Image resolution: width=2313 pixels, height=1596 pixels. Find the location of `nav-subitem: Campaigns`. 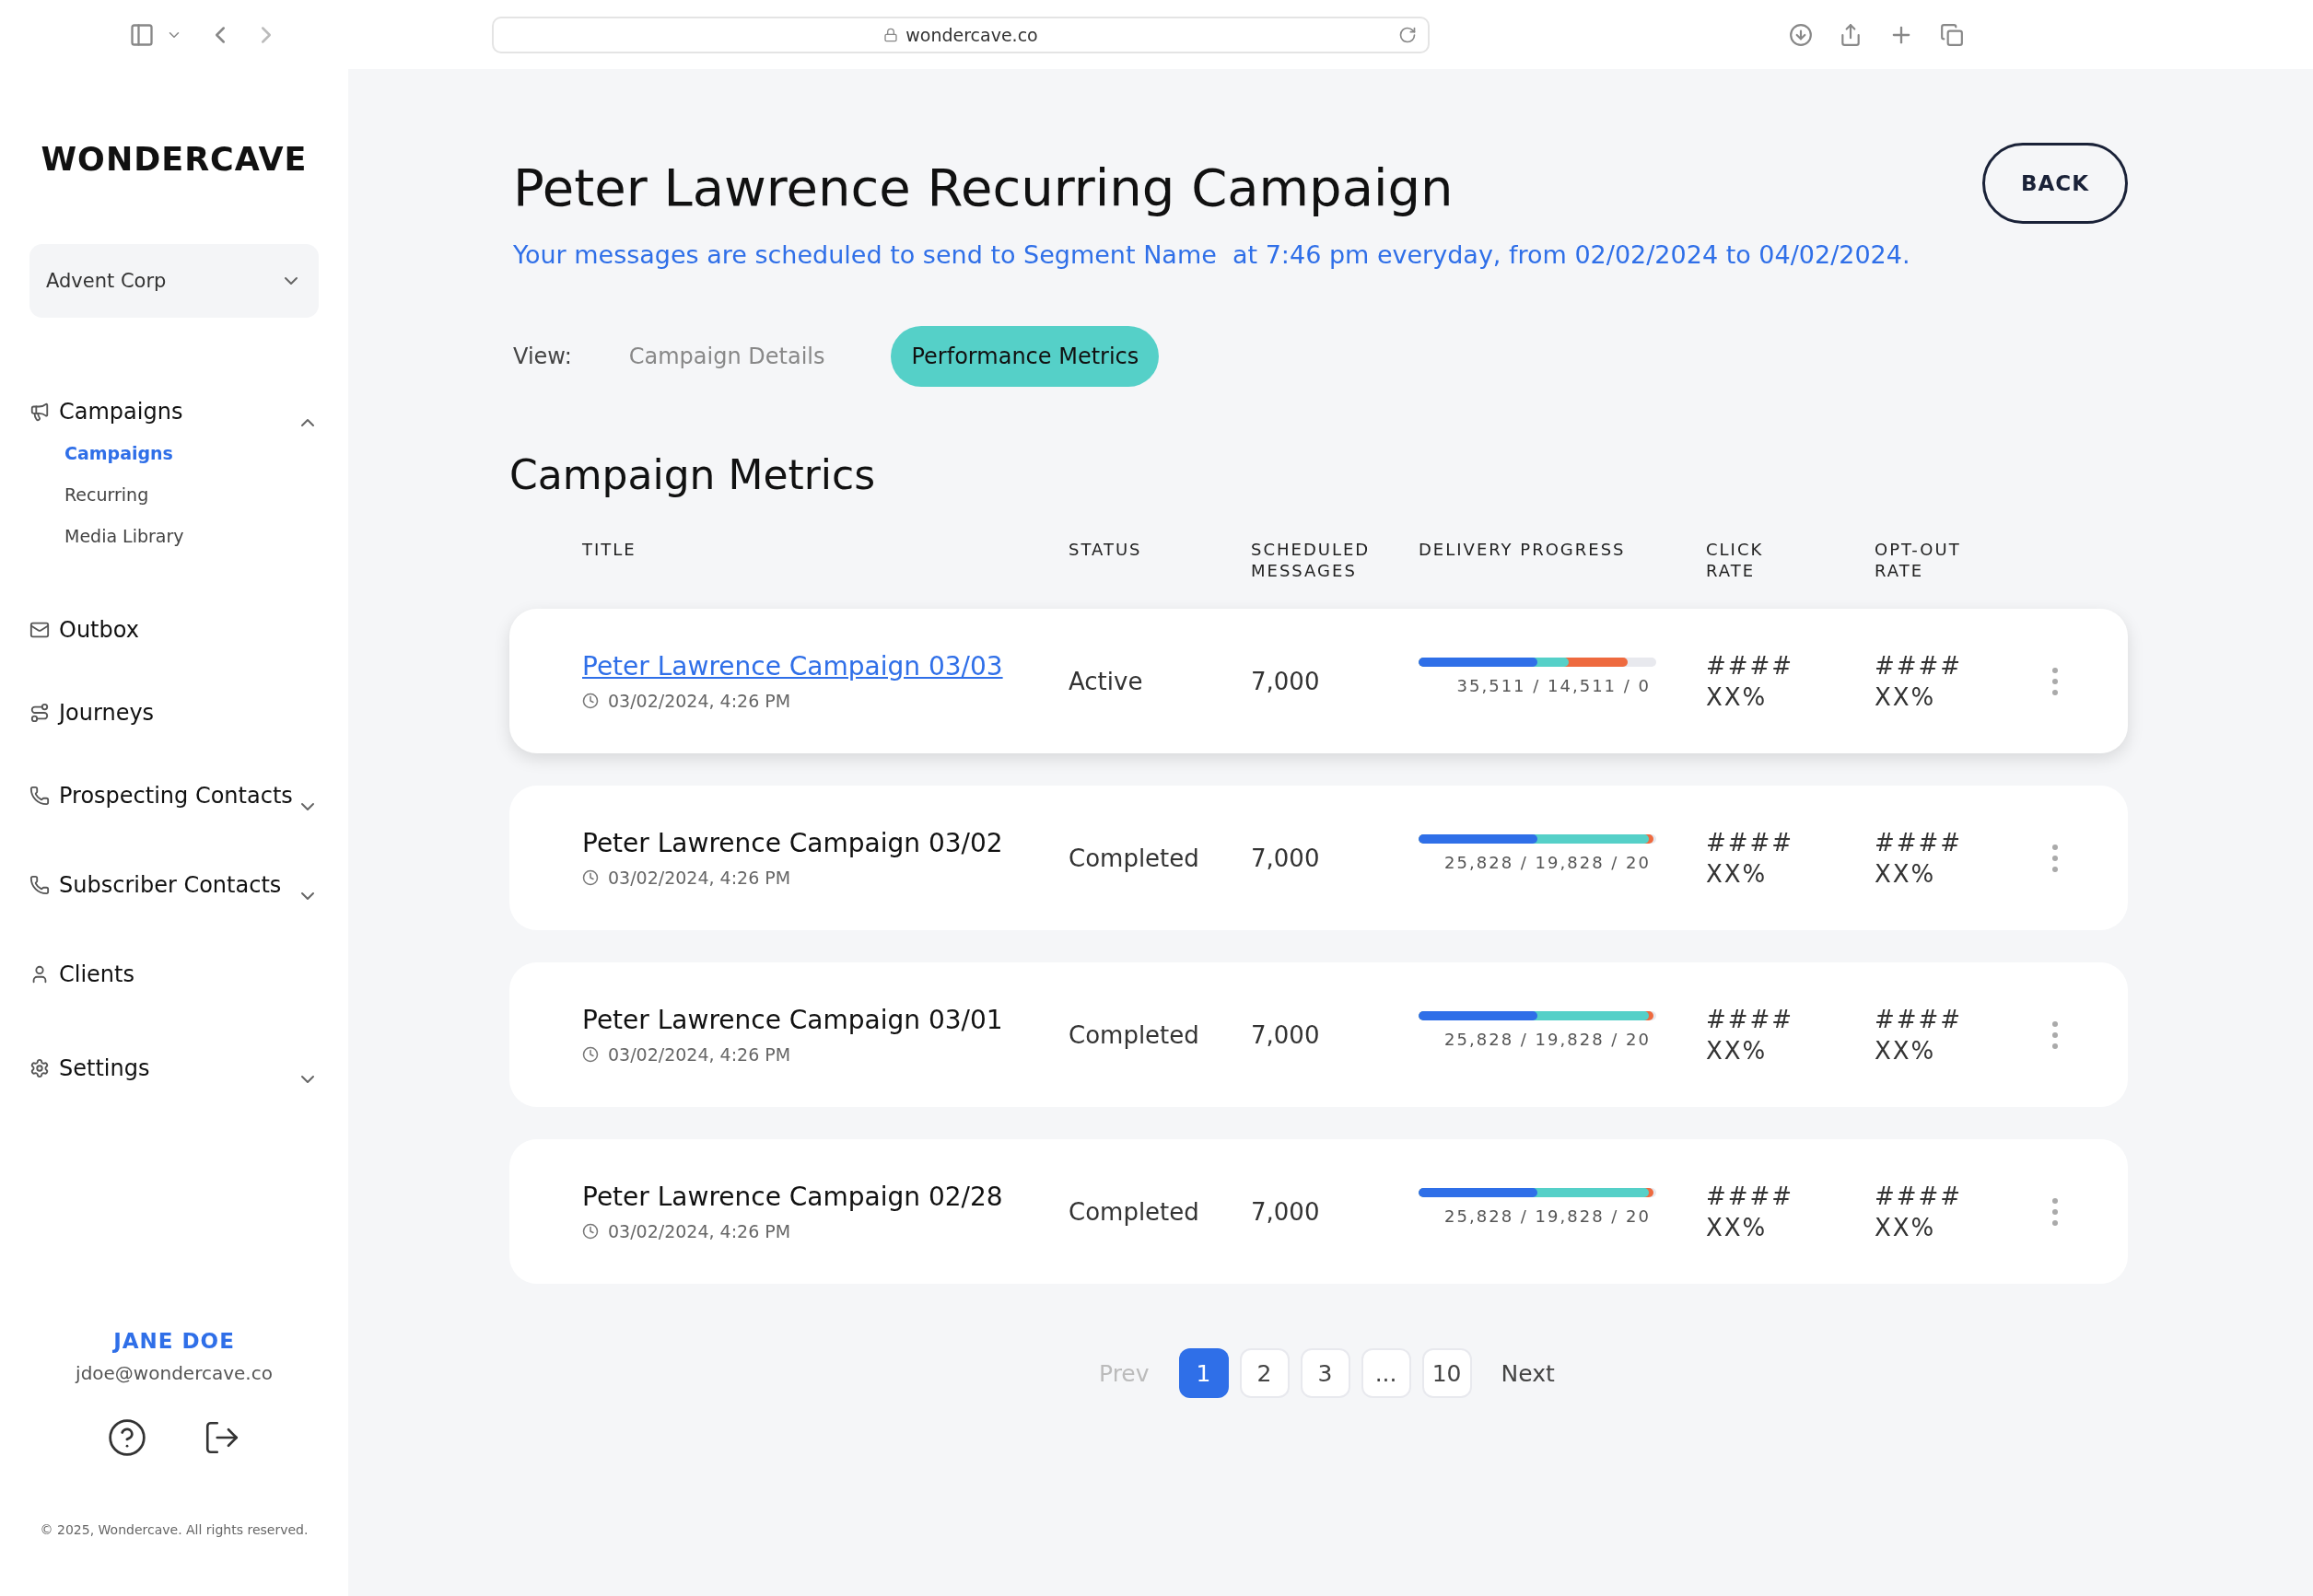

nav-subitem: Campaigns is located at coordinates (191, 464).